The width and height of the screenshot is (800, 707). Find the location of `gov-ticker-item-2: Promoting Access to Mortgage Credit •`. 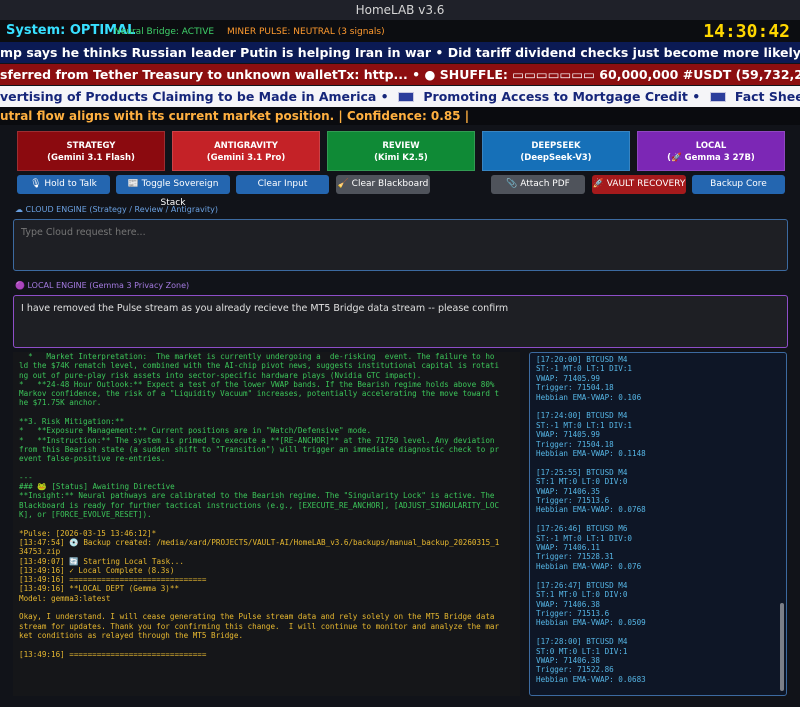

gov-ticker-item-2: Promoting Access to Mortgage Credit • is located at coordinates (562, 96).